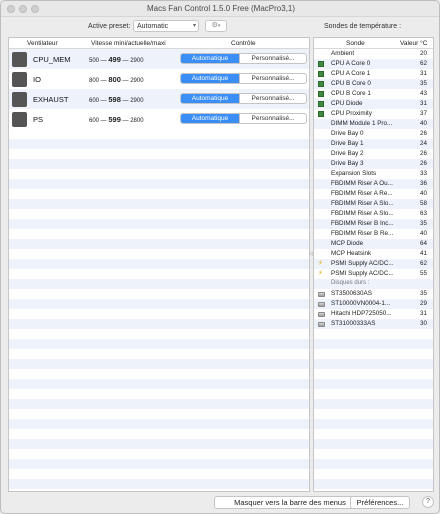 This screenshot has width=440, height=514. I want to click on sensor-row: FBDIMM Riser A Re... 40, so click(373, 194).